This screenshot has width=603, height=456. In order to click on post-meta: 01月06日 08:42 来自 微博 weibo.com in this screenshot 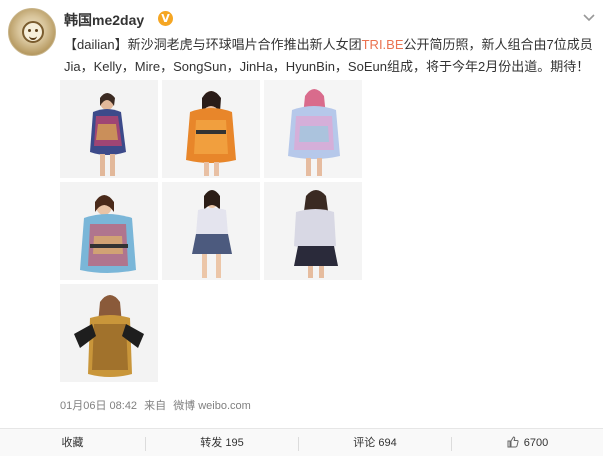, I will do `click(157, 405)`.